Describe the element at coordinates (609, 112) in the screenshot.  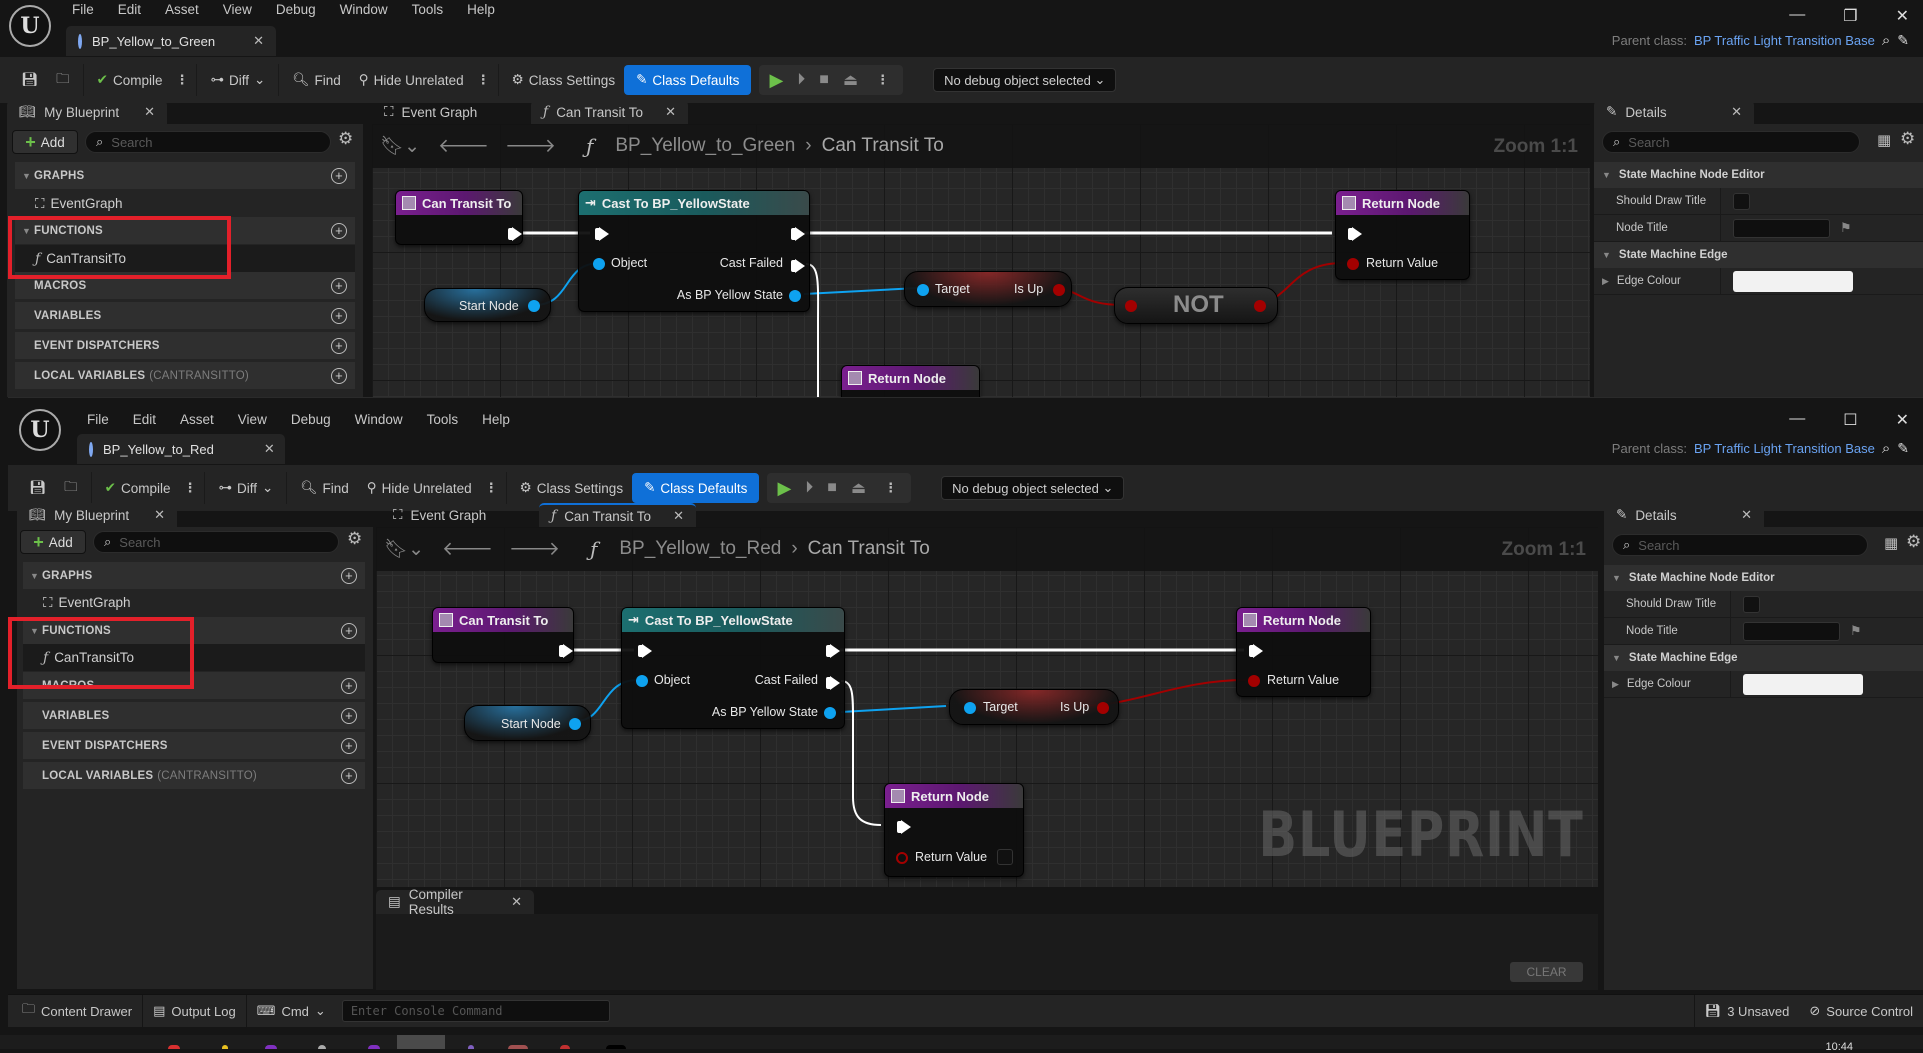
I see `tab-can-transit-to: ƒCan Transit To✕` at that location.